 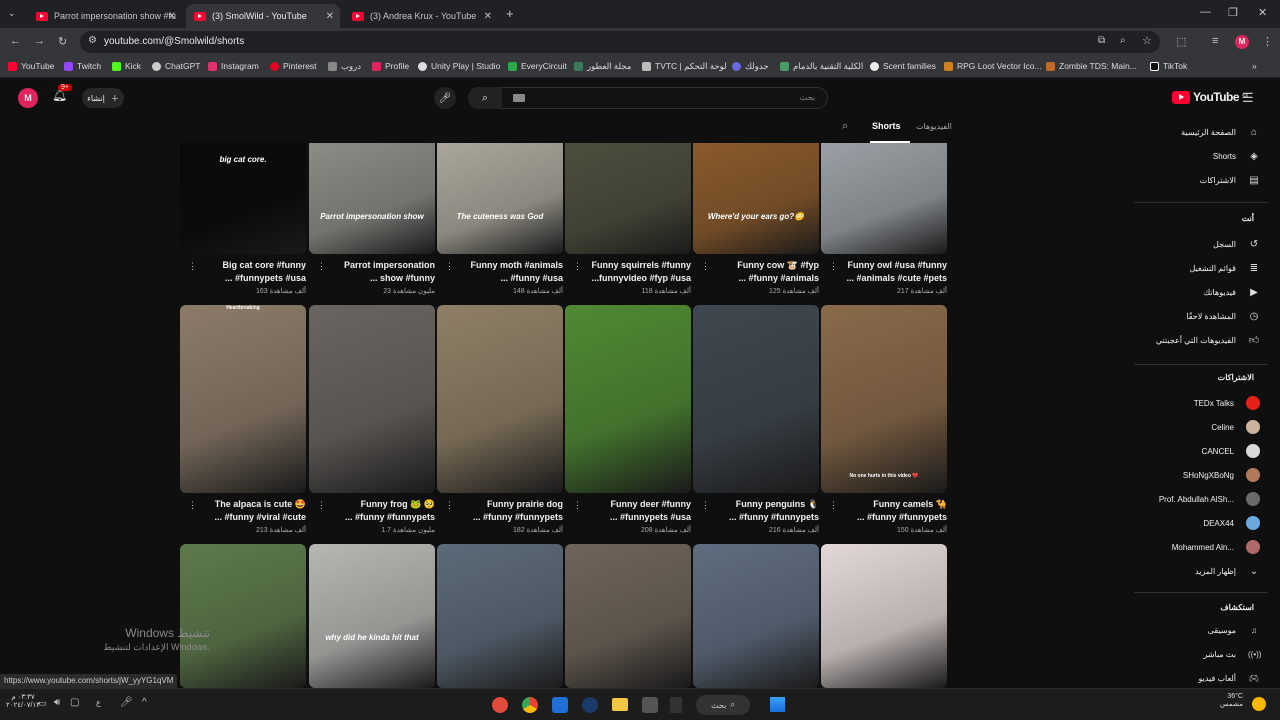 What do you see at coordinates (1229, 678) in the screenshot?
I see `sidebar-item: ألعاب فيديو 🎮︎` at bounding box center [1229, 678].